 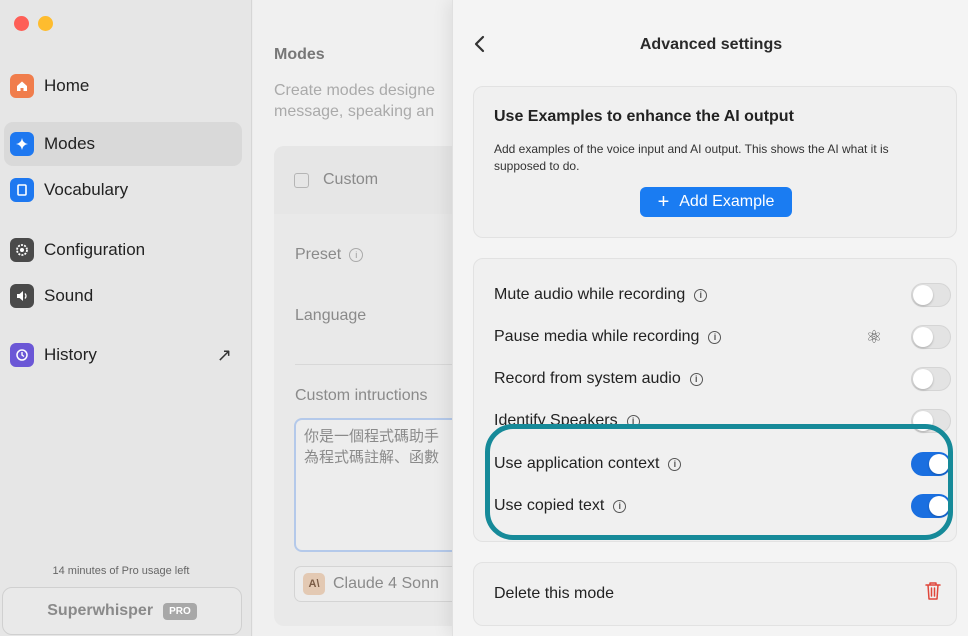 I want to click on minimize-window-button, so click(x=45, y=23).